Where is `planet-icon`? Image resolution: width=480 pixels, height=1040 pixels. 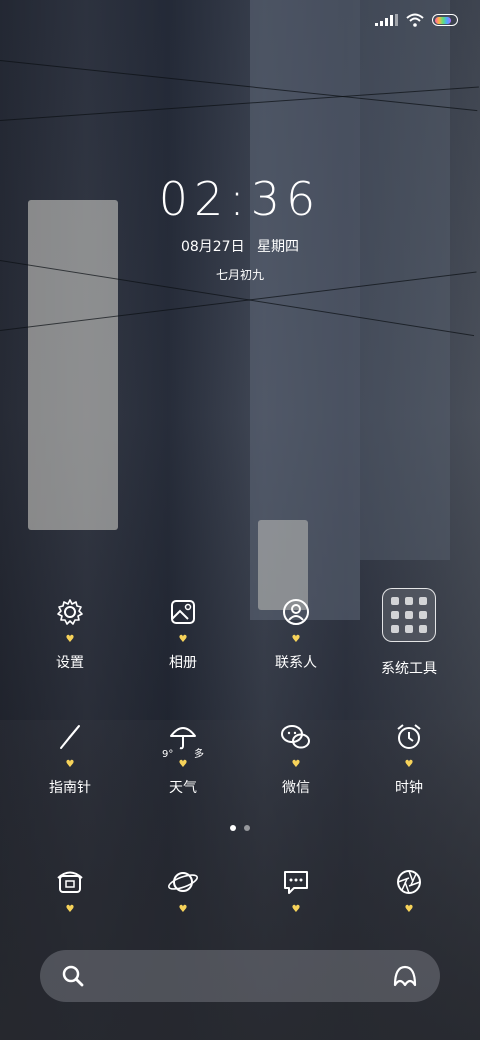
planet-icon is located at coordinates (183, 882).